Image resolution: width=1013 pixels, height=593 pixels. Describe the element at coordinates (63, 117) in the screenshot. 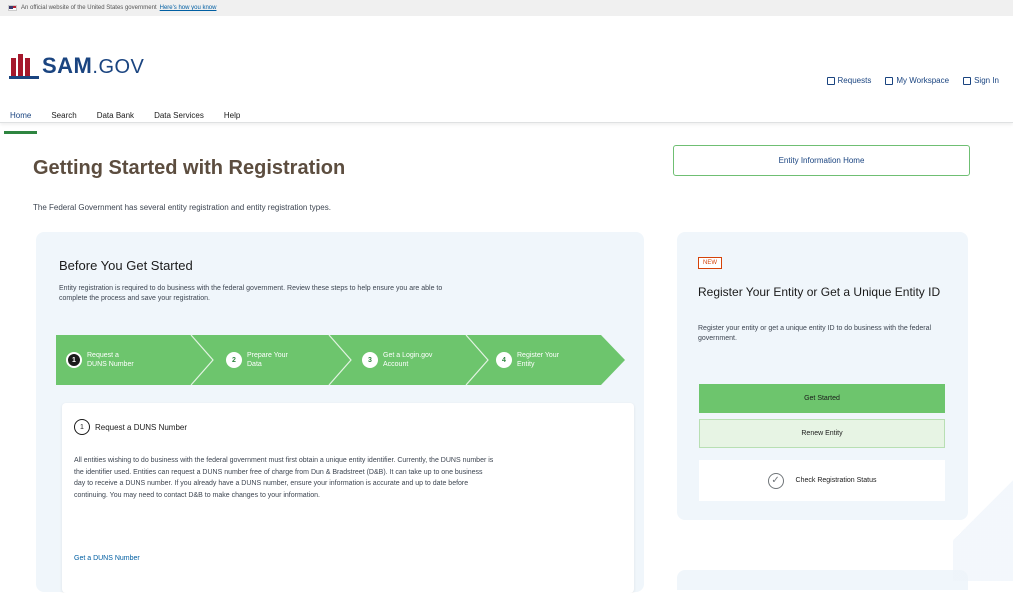

I see `nav-search: Search` at that location.